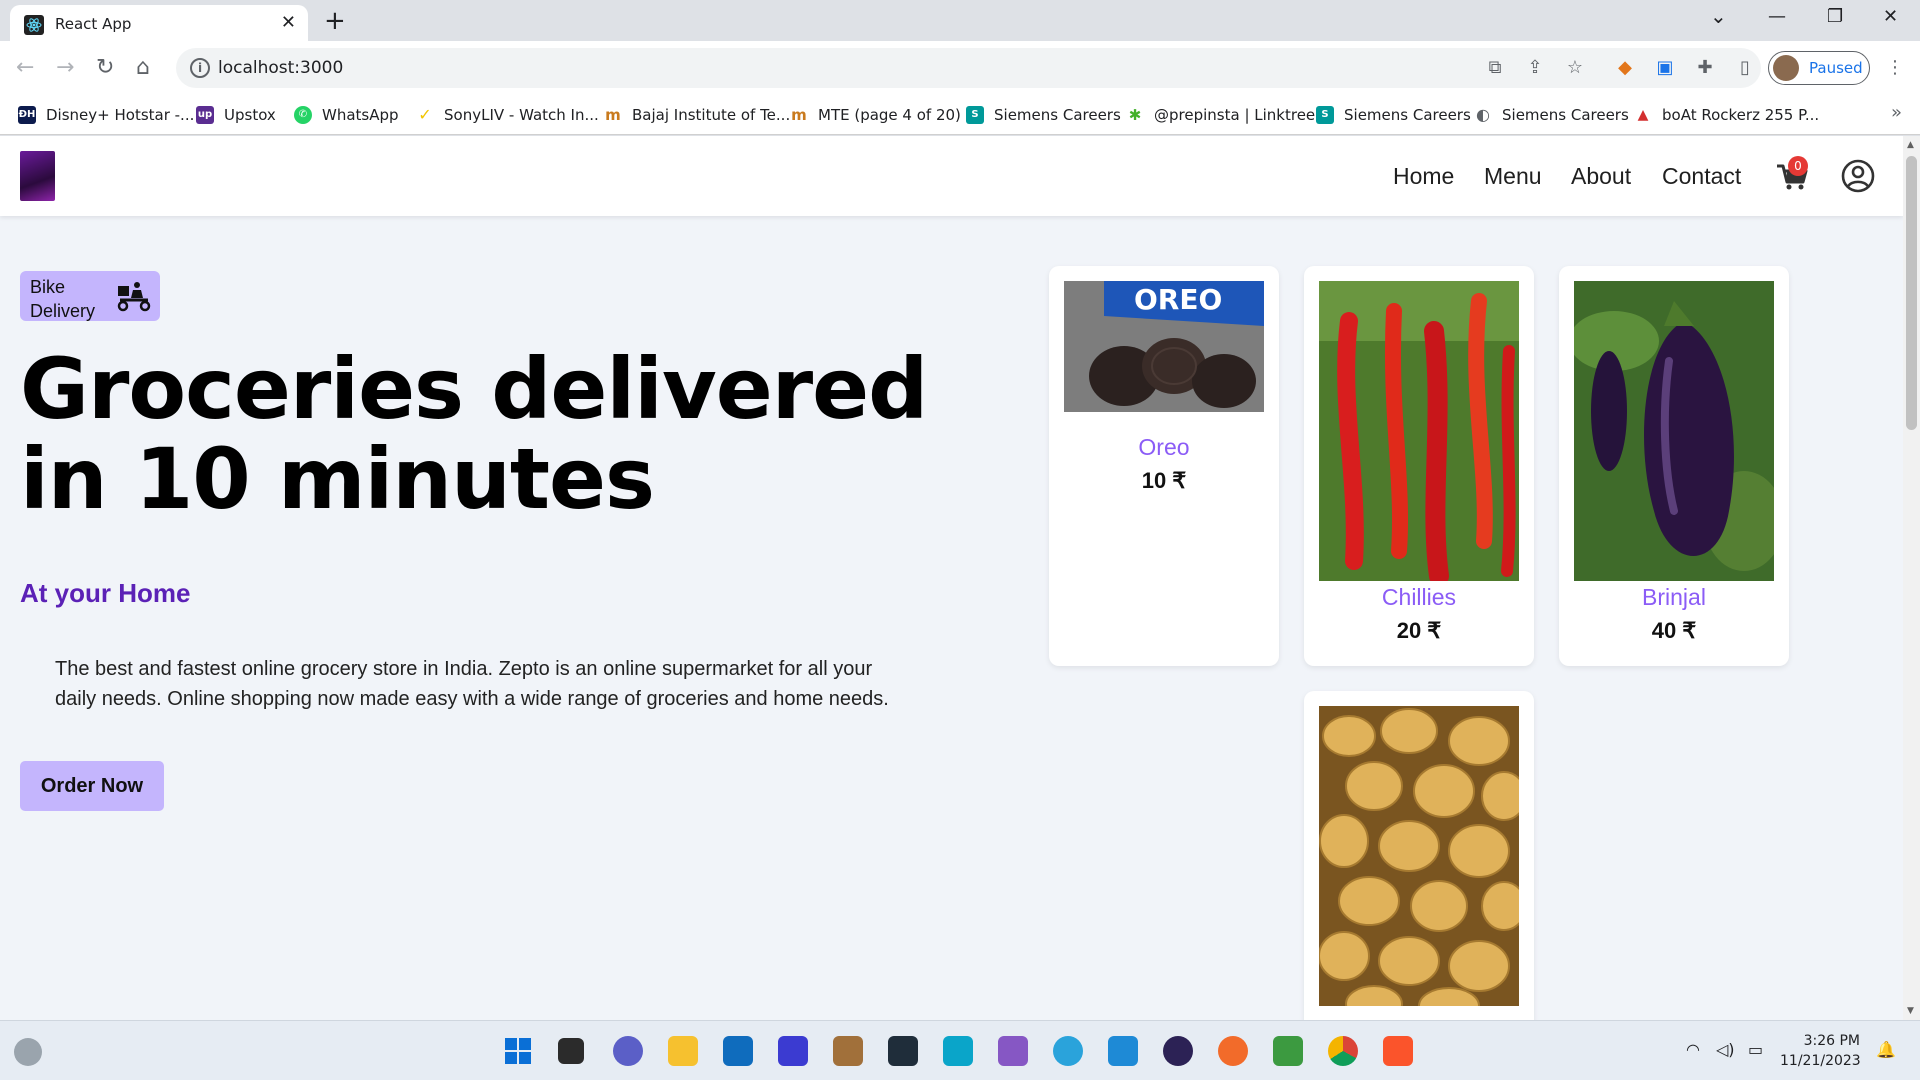  What do you see at coordinates (1551, 115) in the screenshot?
I see `bookmark-item: ◐ Siemens Careers` at bounding box center [1551, 115].